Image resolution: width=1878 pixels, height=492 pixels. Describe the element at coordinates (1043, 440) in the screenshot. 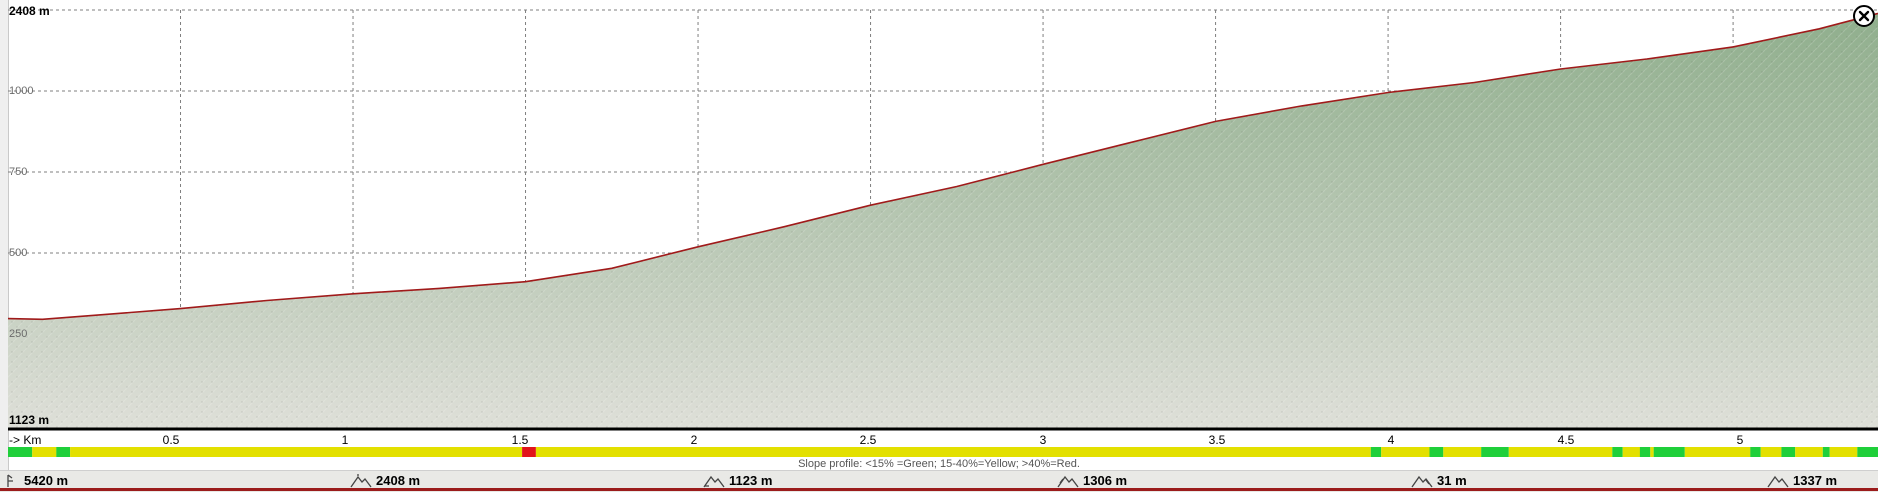

I see `x-tick-label: 3` at that location.